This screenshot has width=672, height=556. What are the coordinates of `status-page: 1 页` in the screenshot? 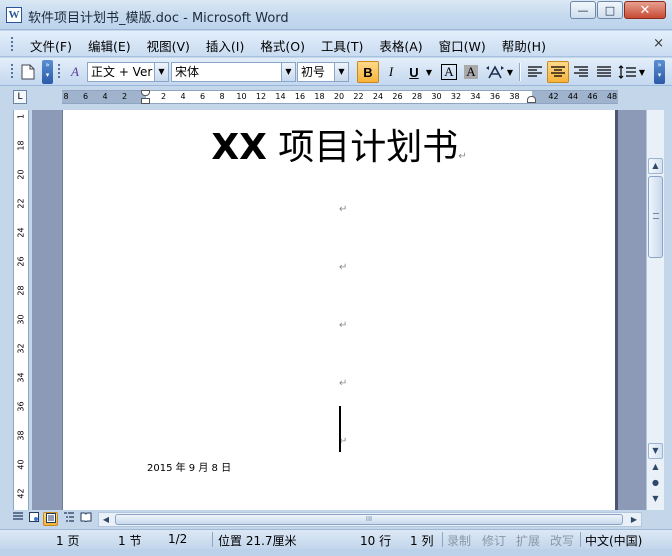 It's located at (68, 541).